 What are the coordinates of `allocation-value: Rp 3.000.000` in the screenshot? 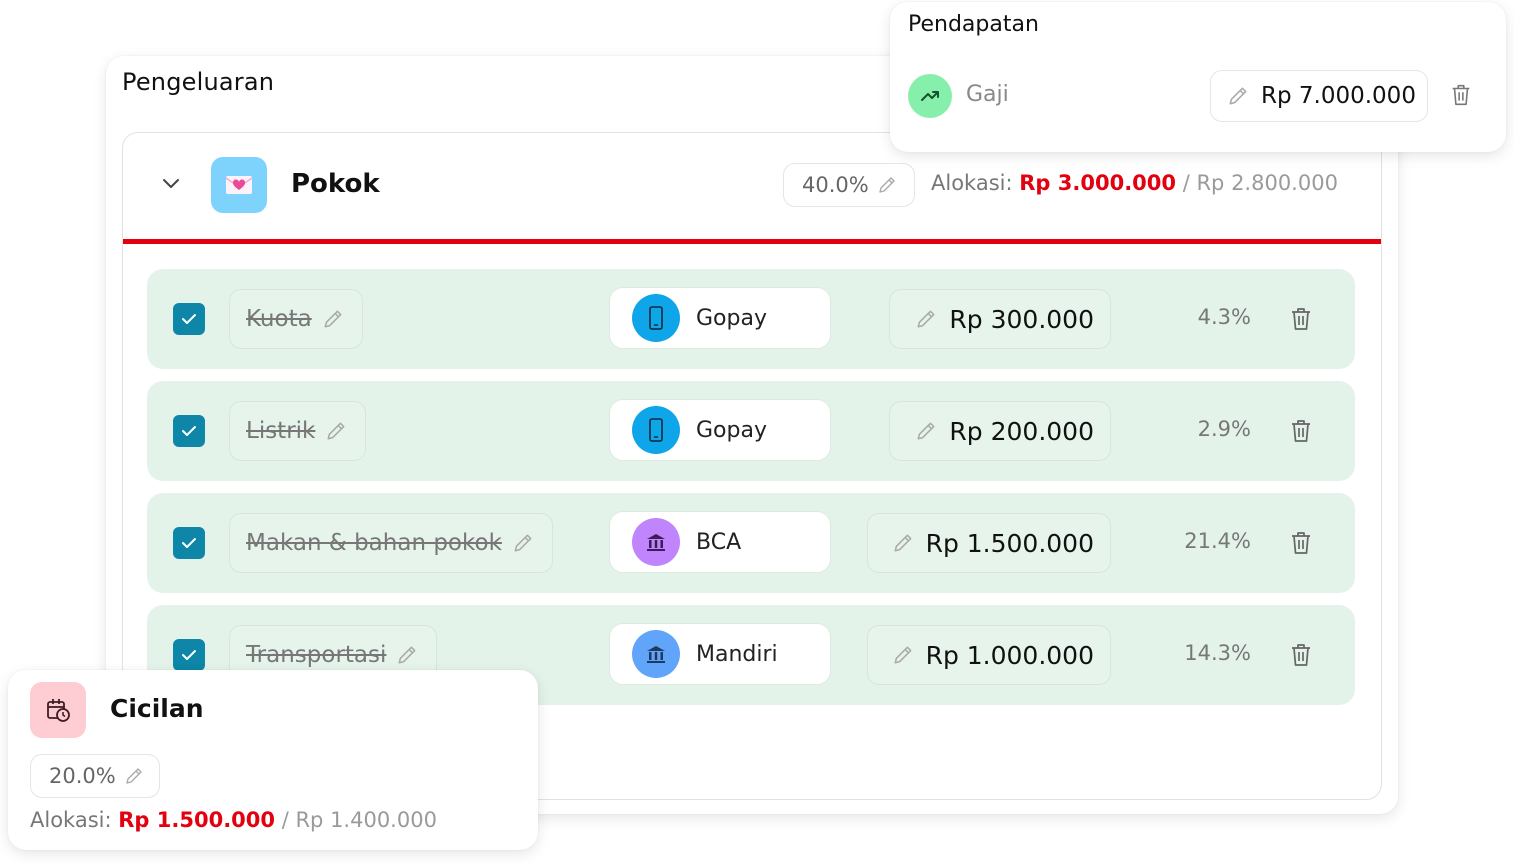 It's located at (1098, 183).